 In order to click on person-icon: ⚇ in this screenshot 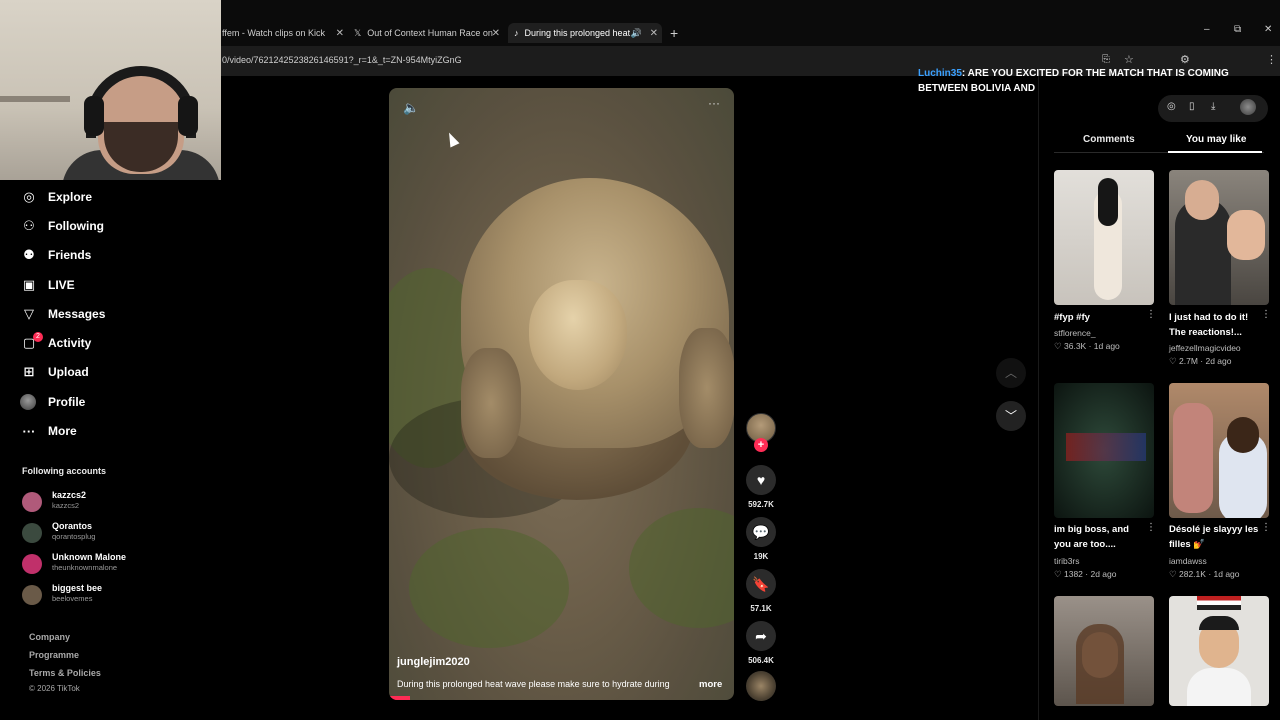, I will do `click(29, 225)`.